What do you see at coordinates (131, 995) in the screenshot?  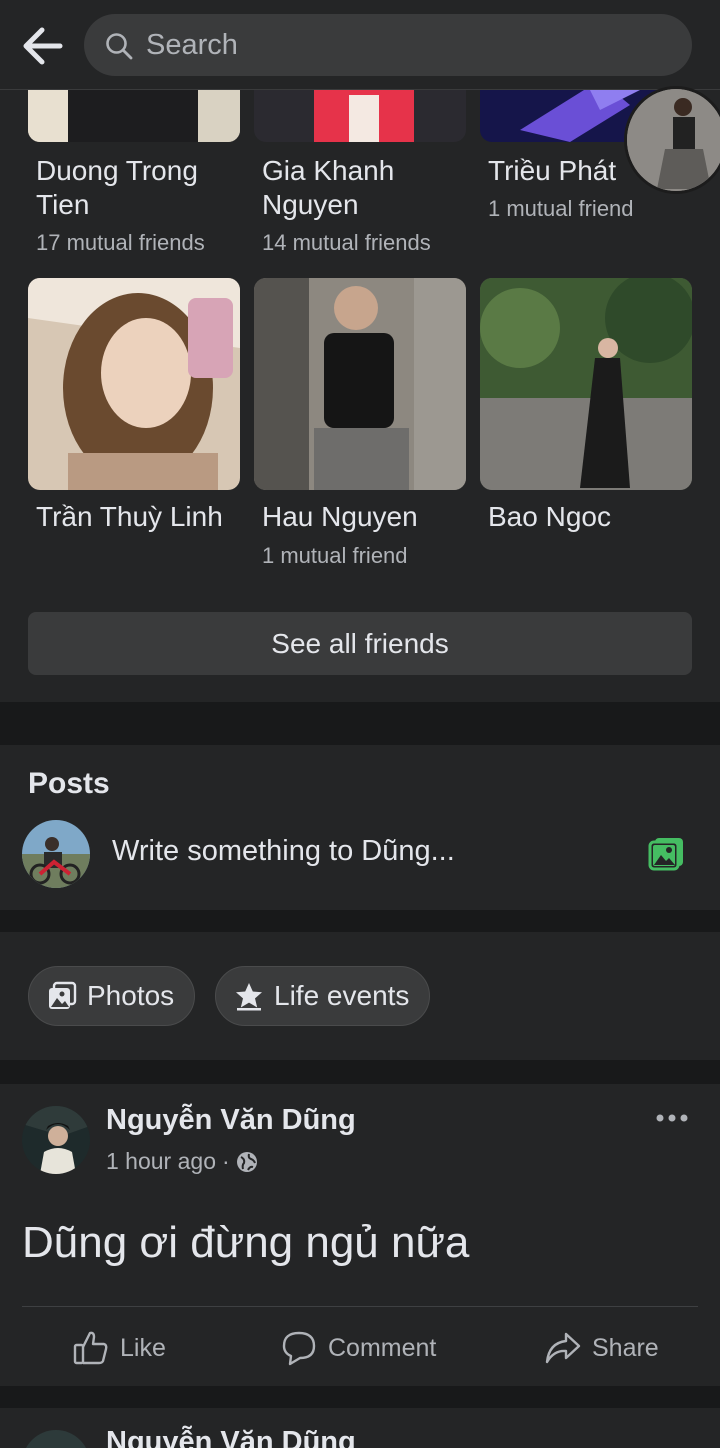 I see `chip-label: Photos` at bounding box center [131, 995].